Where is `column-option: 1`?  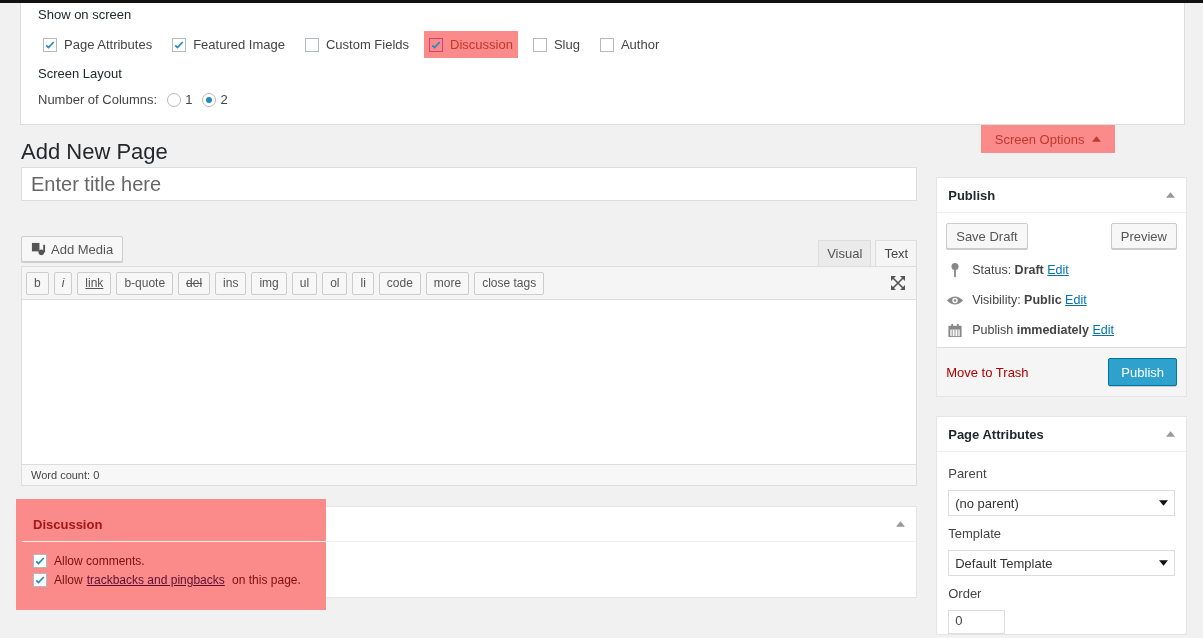
column-option: 1 is located at coordinates (180, 99).